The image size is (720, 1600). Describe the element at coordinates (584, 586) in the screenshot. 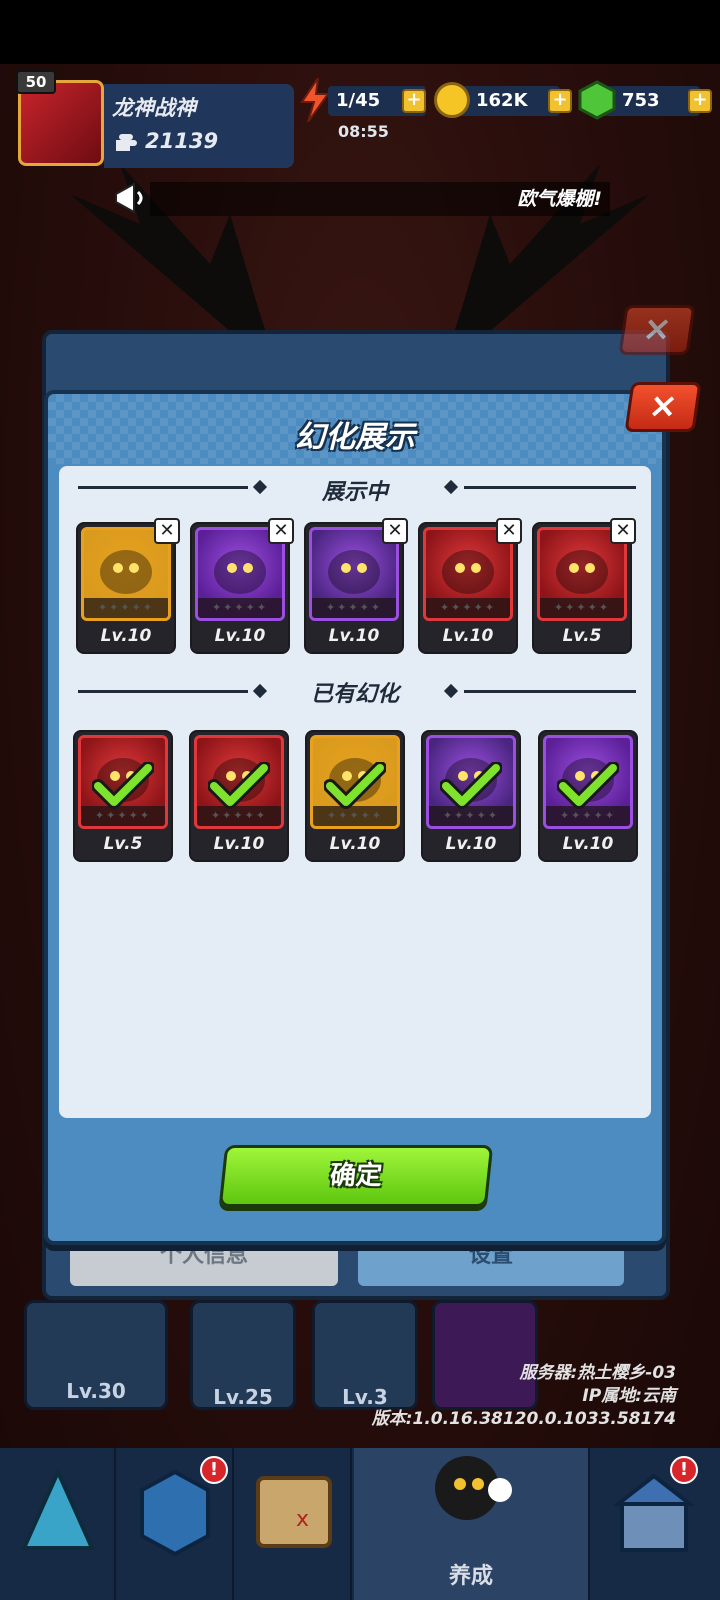

I see `skin-card-blue-shadow-dragon-skin: ✦✦✦✦✦ Lv.5 ✕` at that location.